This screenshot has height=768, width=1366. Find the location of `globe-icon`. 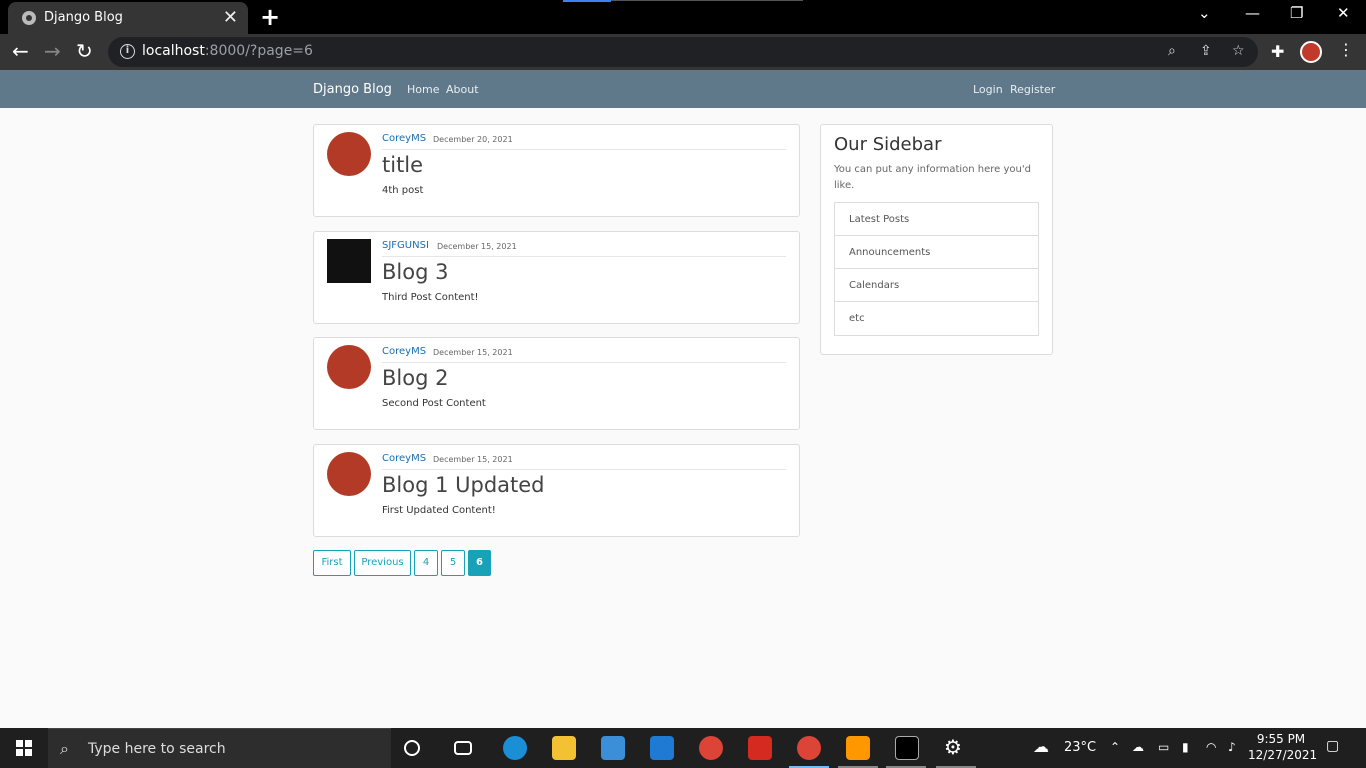

globe-icon is located at coordinates (29, 18).